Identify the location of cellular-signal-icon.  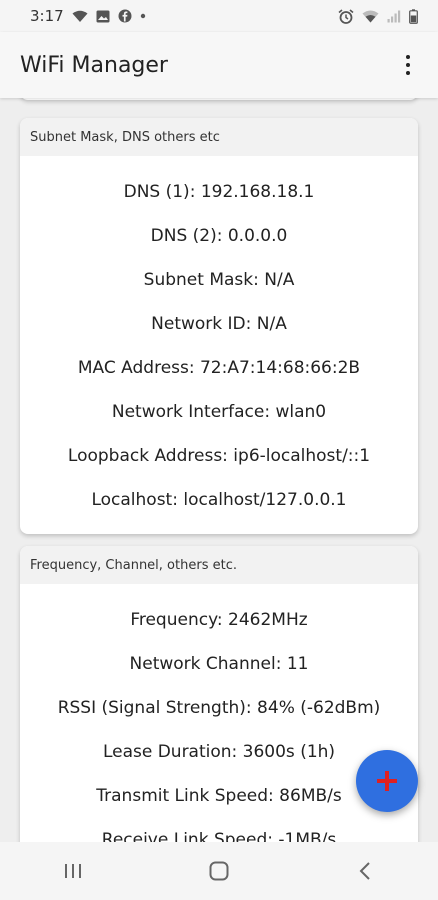
(394, 16).